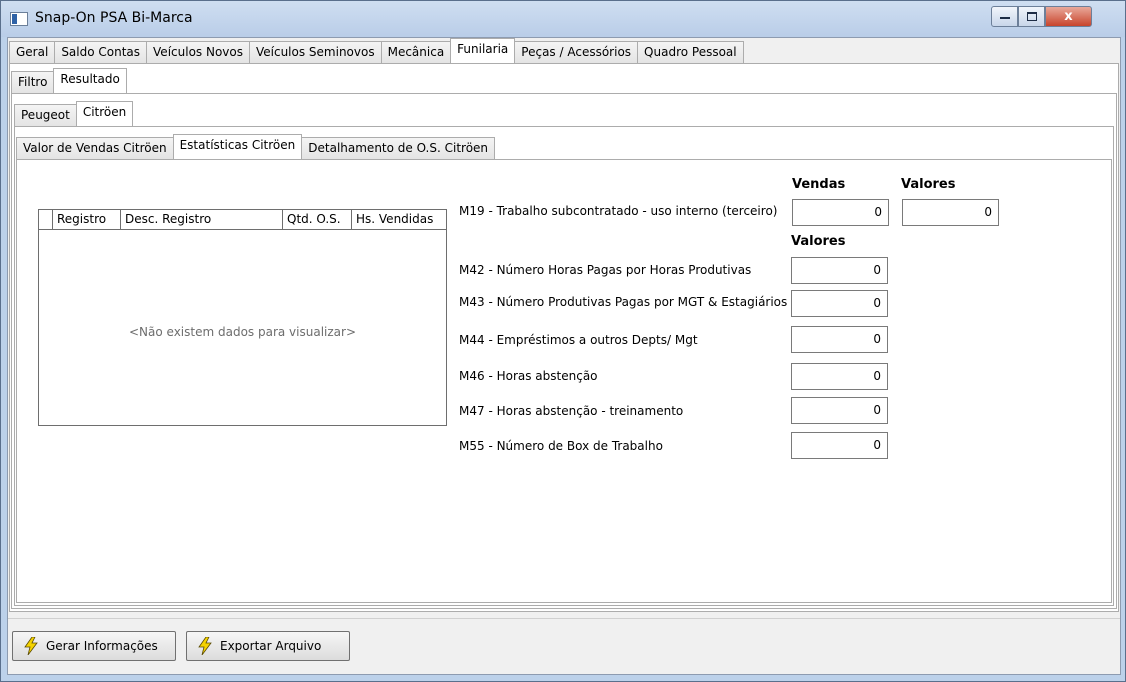  Describe the element at coordinates (32, 52) in the screenshot. I see `tab-geral: Geral` at that location.